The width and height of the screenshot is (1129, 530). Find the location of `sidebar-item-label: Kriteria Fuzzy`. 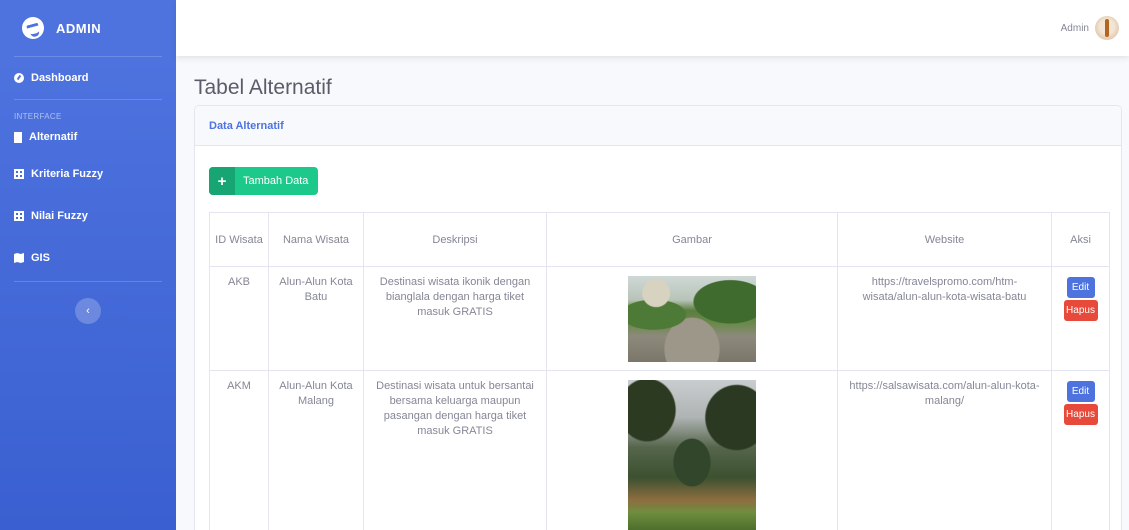

sidebar-item-label: Kriteria Fuzzy is located at coordinates (67, 174).